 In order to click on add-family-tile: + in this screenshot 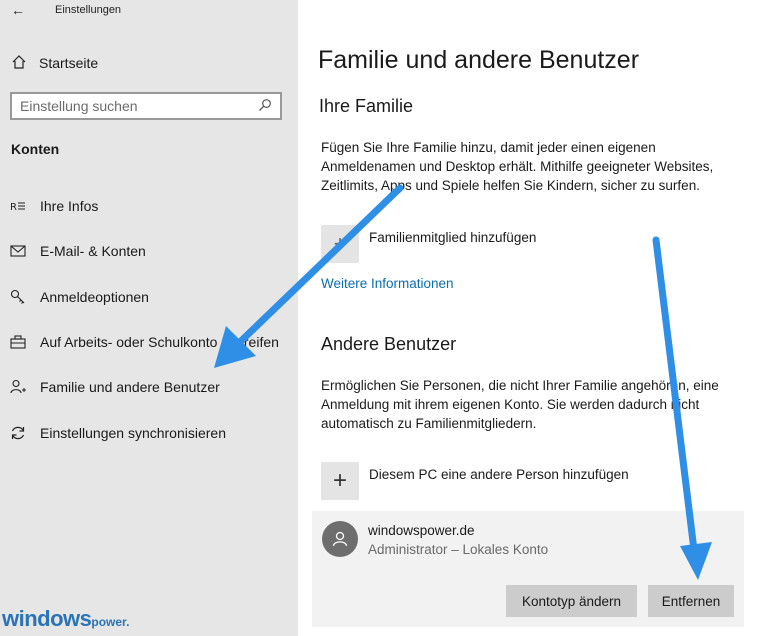, I will do `click(340, 244)`.